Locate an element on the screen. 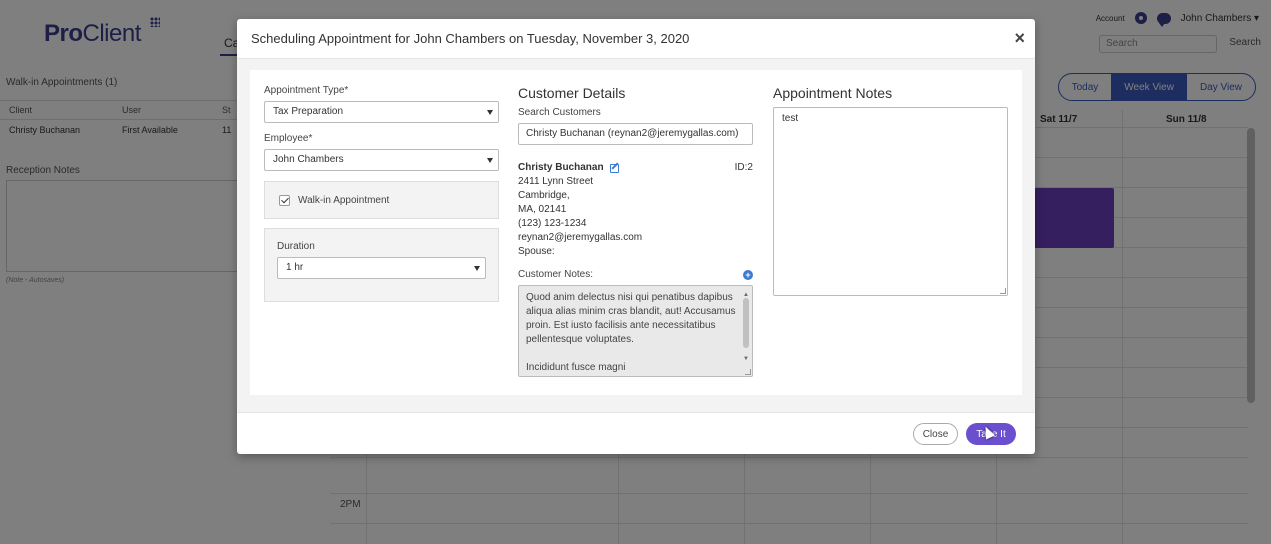 This screenshot has height=544, width=1271. appointment-notes-value: test is located at coordinates (790, 118).